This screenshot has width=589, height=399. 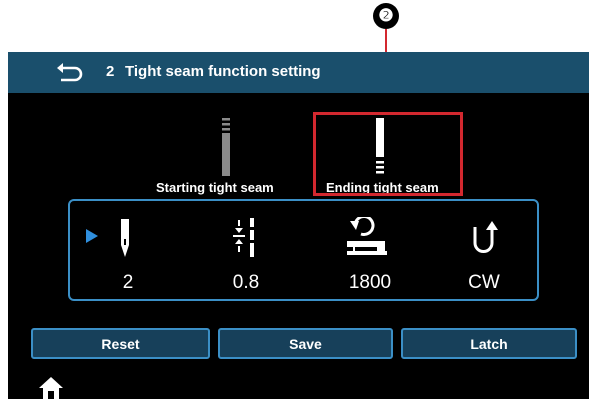 I want to click on param-stitch-pitch, so click(x=247, y=240).